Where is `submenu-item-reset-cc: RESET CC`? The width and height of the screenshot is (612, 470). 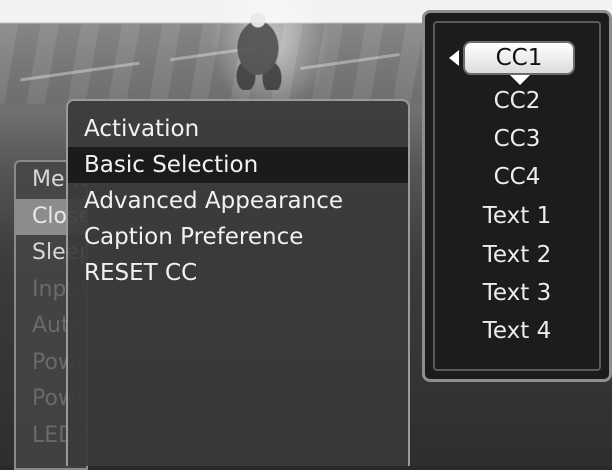
submenu-item-reset-cc: RESET CC is located at coordinates (238, 273).